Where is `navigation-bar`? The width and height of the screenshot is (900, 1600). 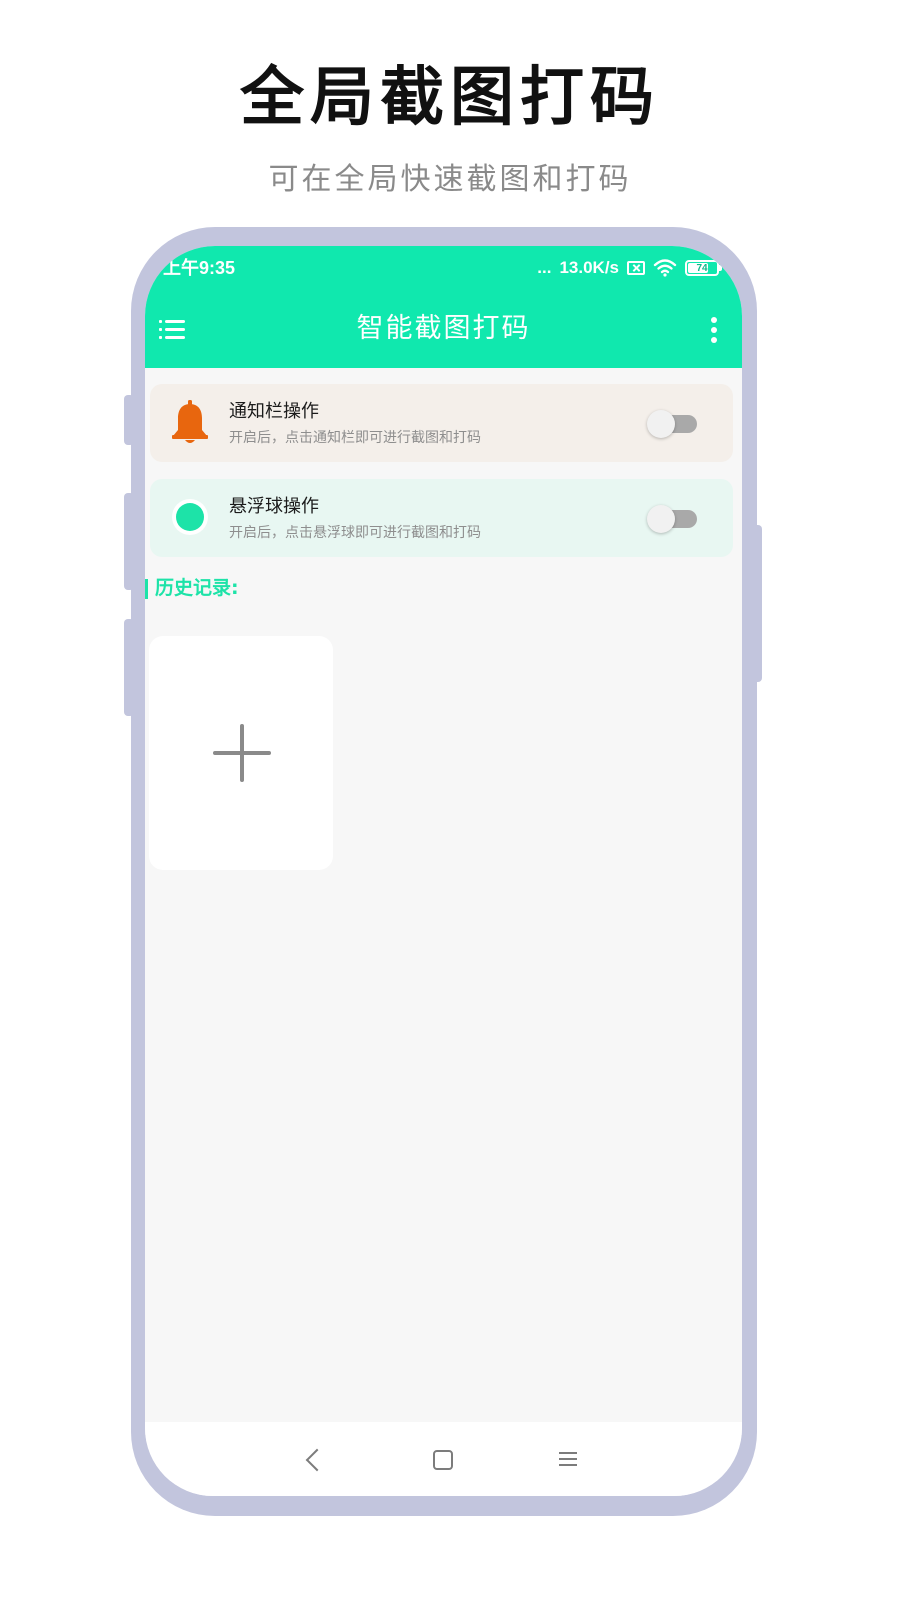 navigation-bar is located at coordinates (443, 1459).